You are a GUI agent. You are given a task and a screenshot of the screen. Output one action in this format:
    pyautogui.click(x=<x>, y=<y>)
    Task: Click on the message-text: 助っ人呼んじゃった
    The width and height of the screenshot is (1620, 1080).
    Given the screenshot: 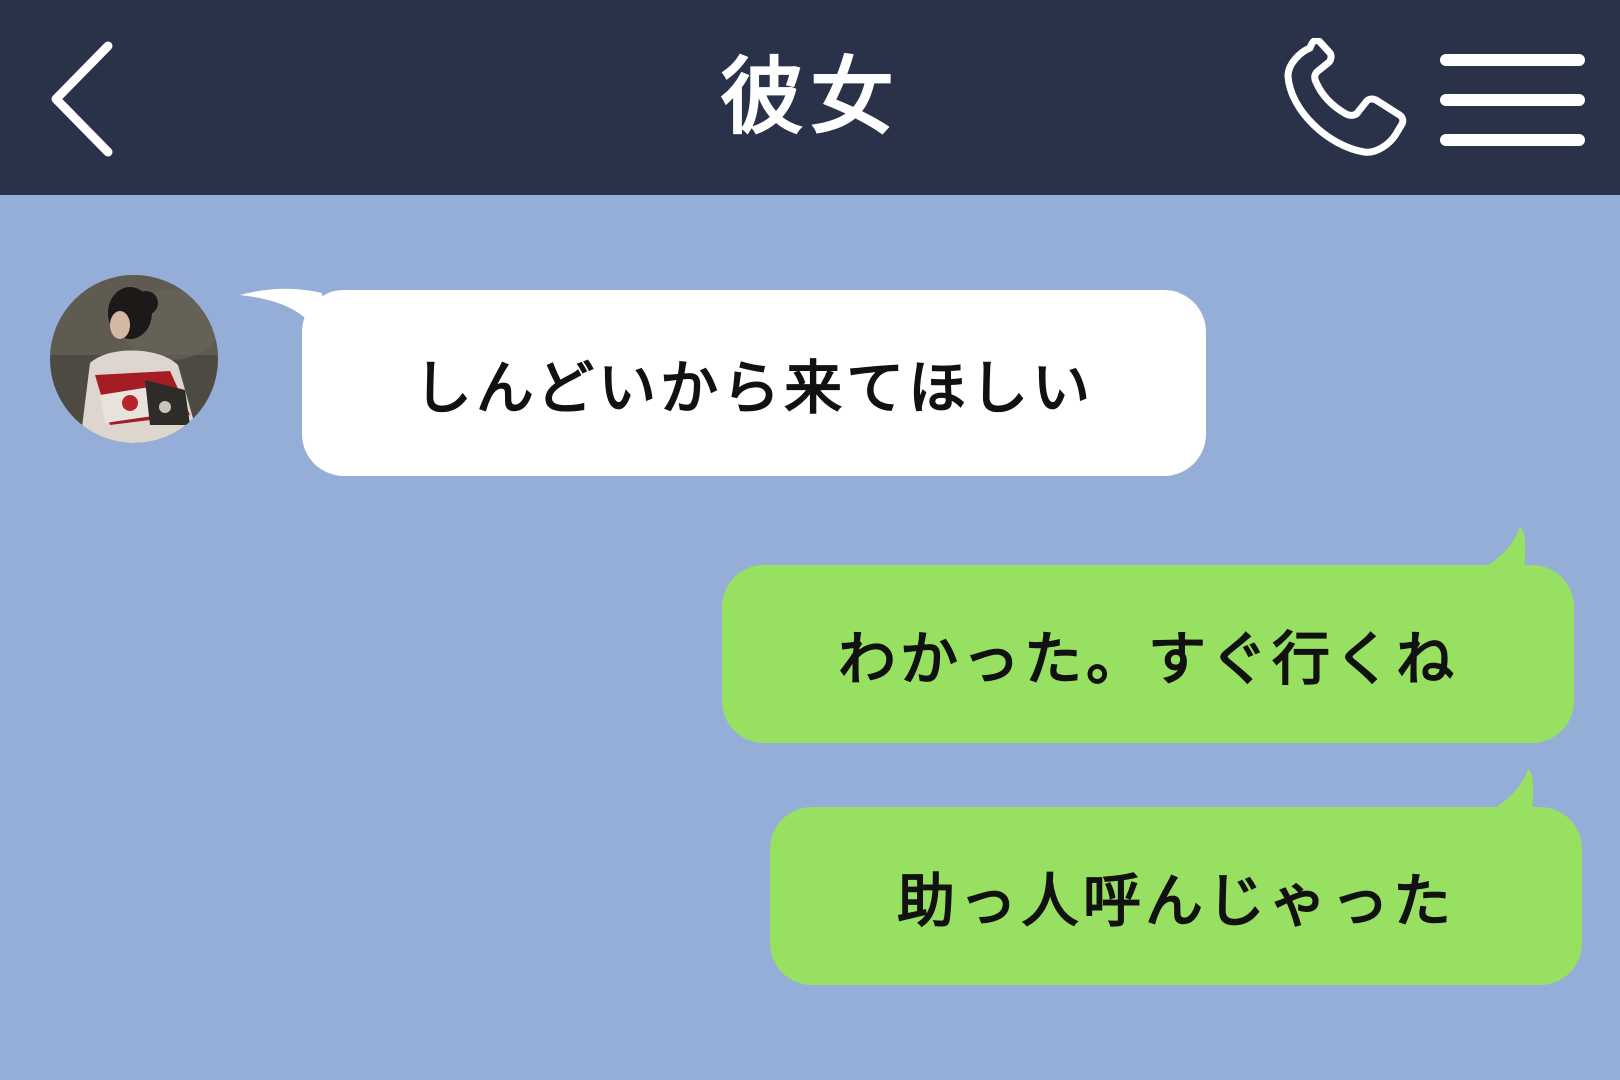 What is the action you would take?
    pyautogui.click(x=1175, y=901)
    